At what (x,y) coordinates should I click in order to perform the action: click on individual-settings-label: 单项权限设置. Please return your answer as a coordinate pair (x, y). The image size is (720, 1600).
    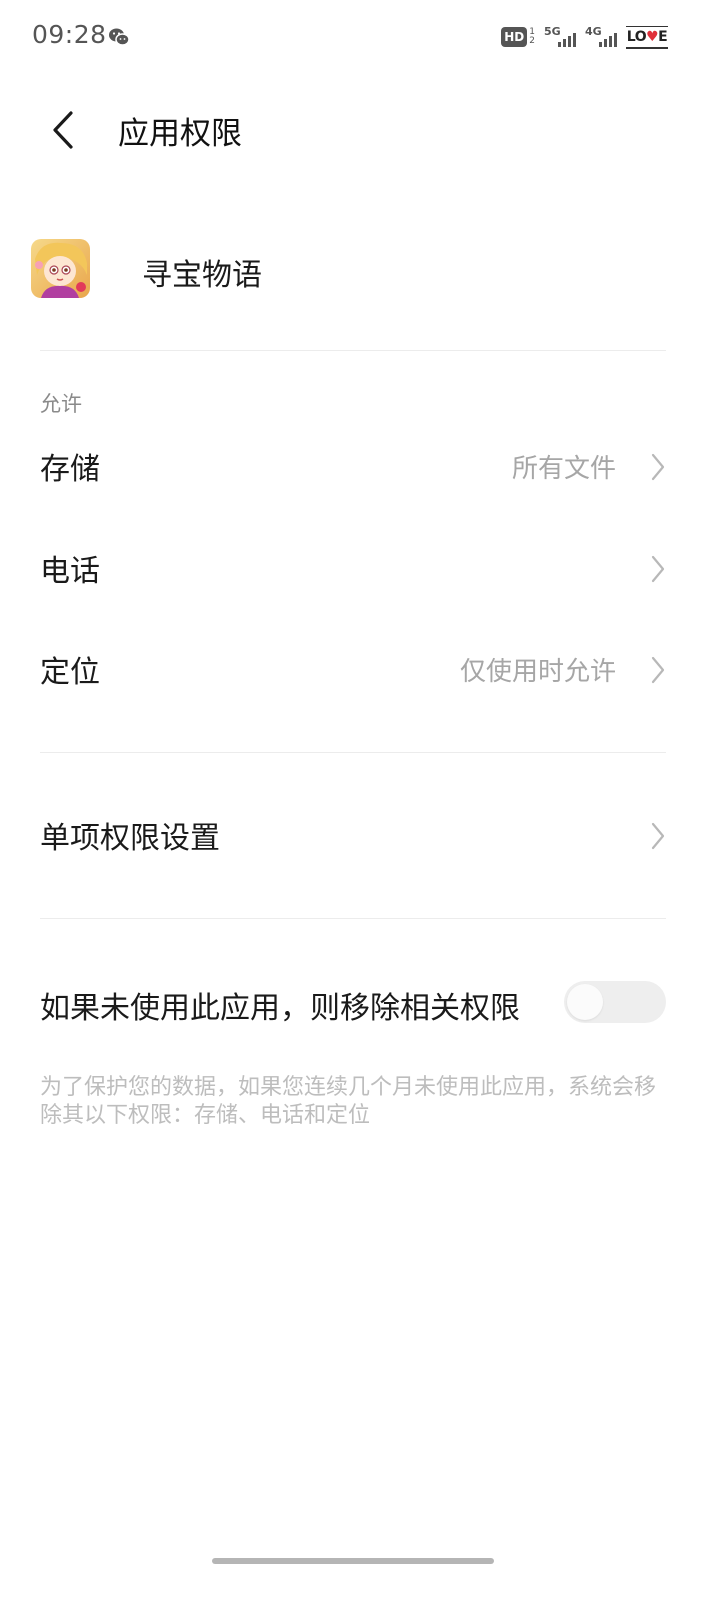
    Looking at the image, I should click on (130, 838).